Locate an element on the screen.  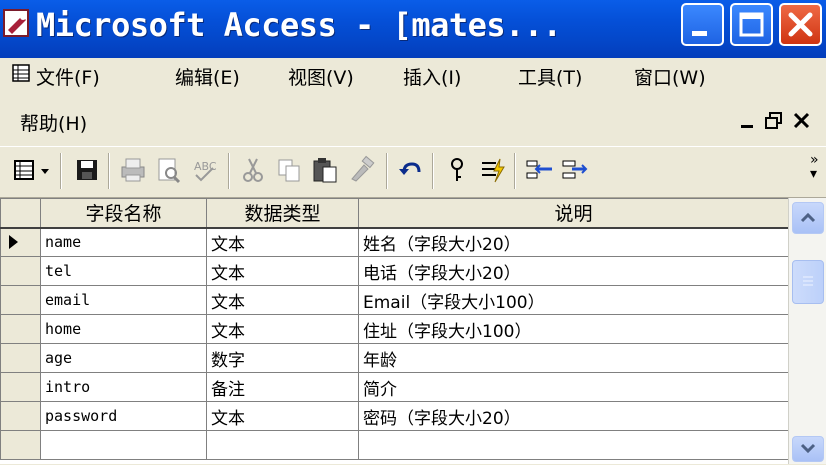
table-row: intro 备注 简介 is located at coordinates (394, 387).